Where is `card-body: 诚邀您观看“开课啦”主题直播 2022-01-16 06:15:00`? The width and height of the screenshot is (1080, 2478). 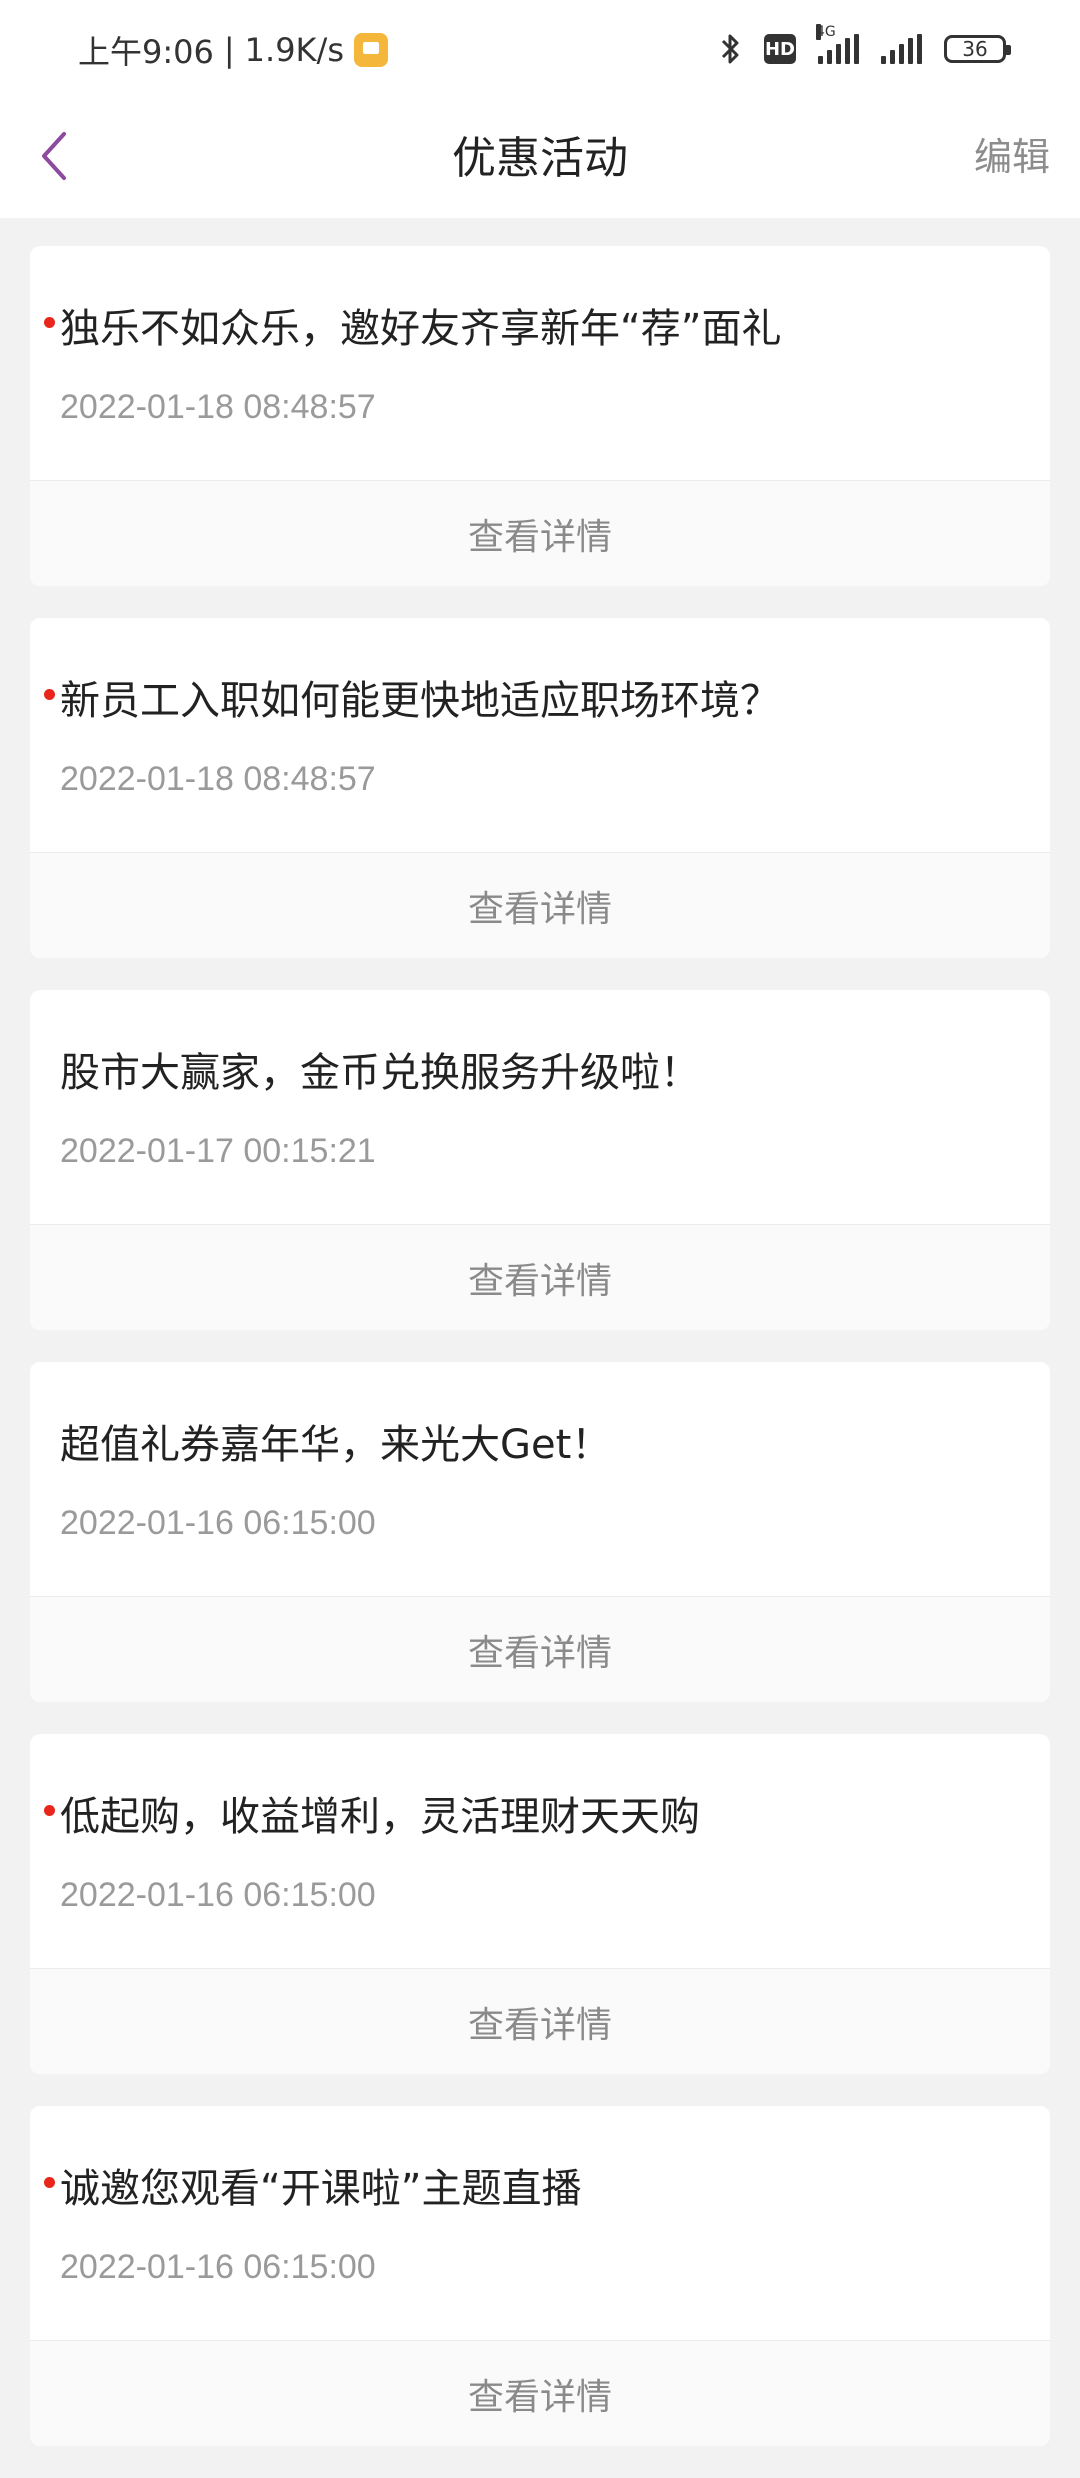 card-body: 诚邀您观看“开课啦”主题直播 2022-01-16 06:15:00 is located at coordinates (540, 2223).